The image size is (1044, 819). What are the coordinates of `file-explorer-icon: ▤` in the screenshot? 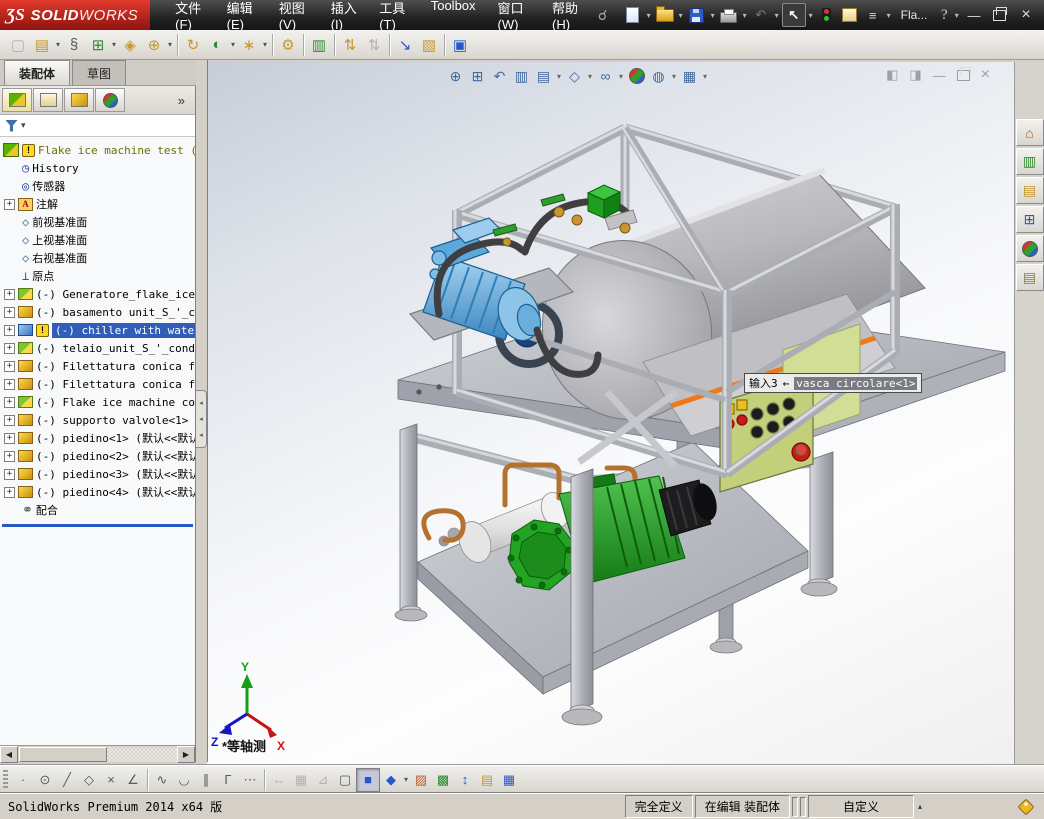 It's located at (1029, 190).